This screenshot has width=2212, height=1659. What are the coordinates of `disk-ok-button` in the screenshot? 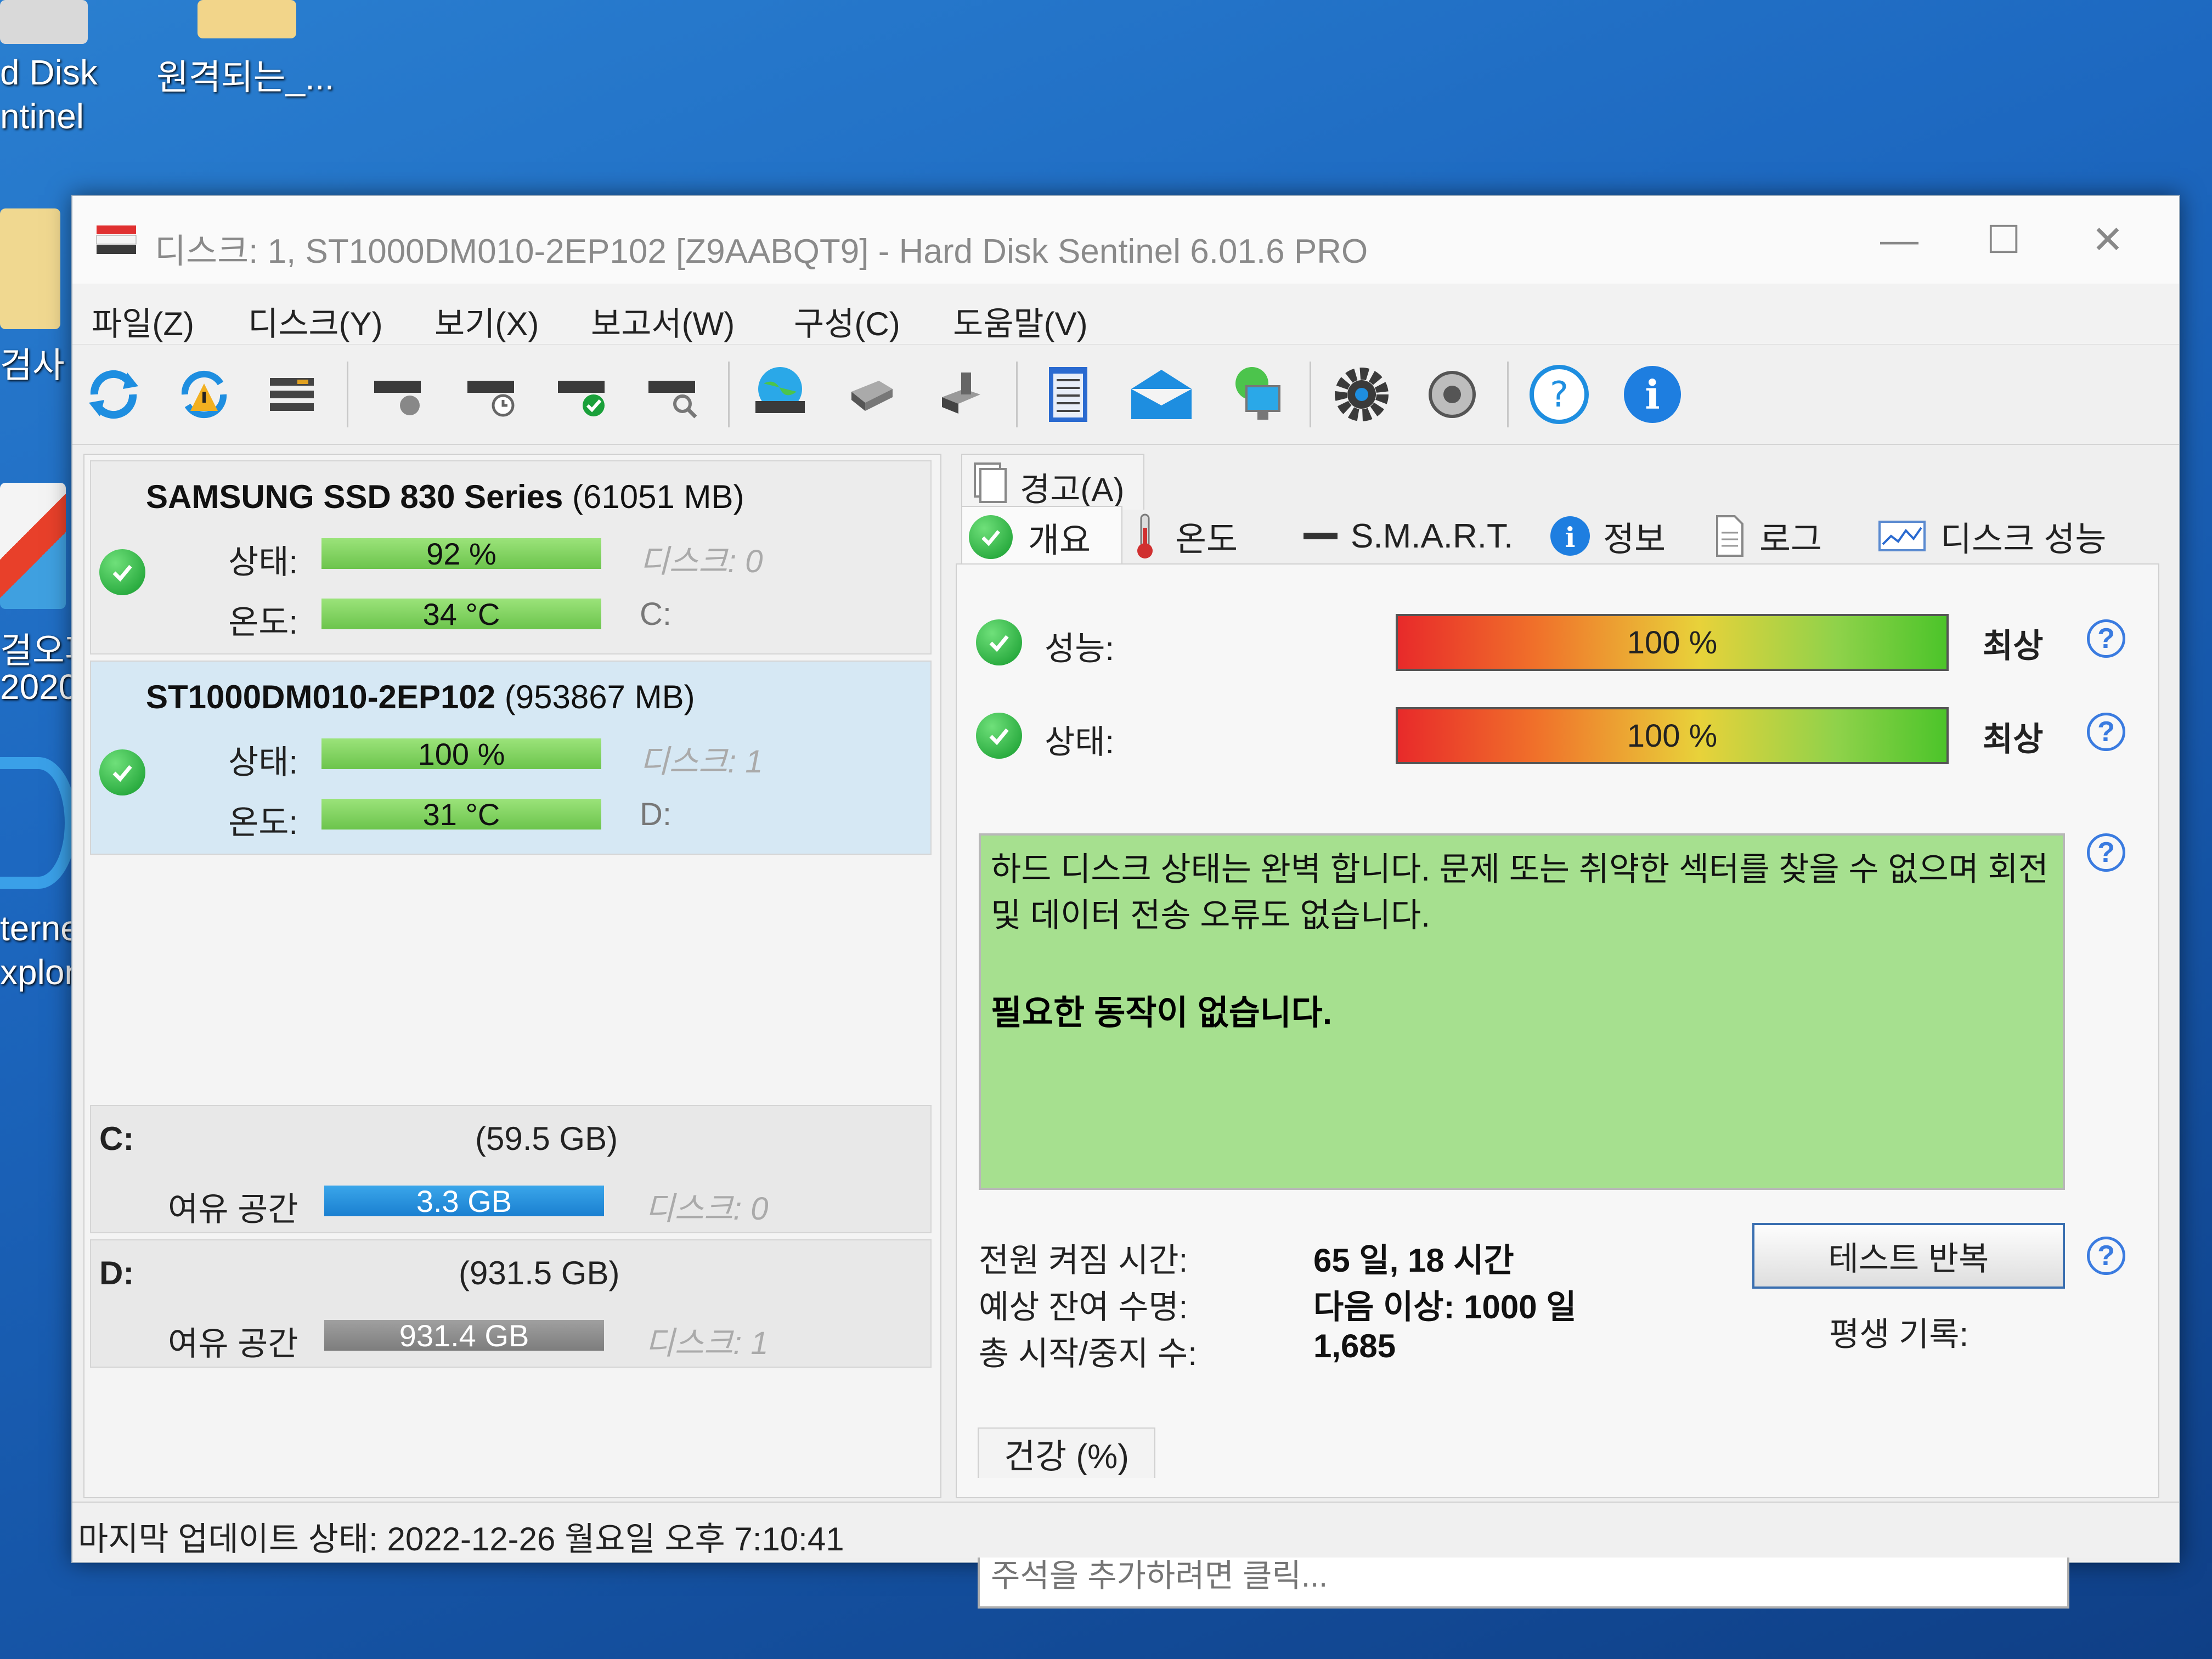 It's located at (582, 394).